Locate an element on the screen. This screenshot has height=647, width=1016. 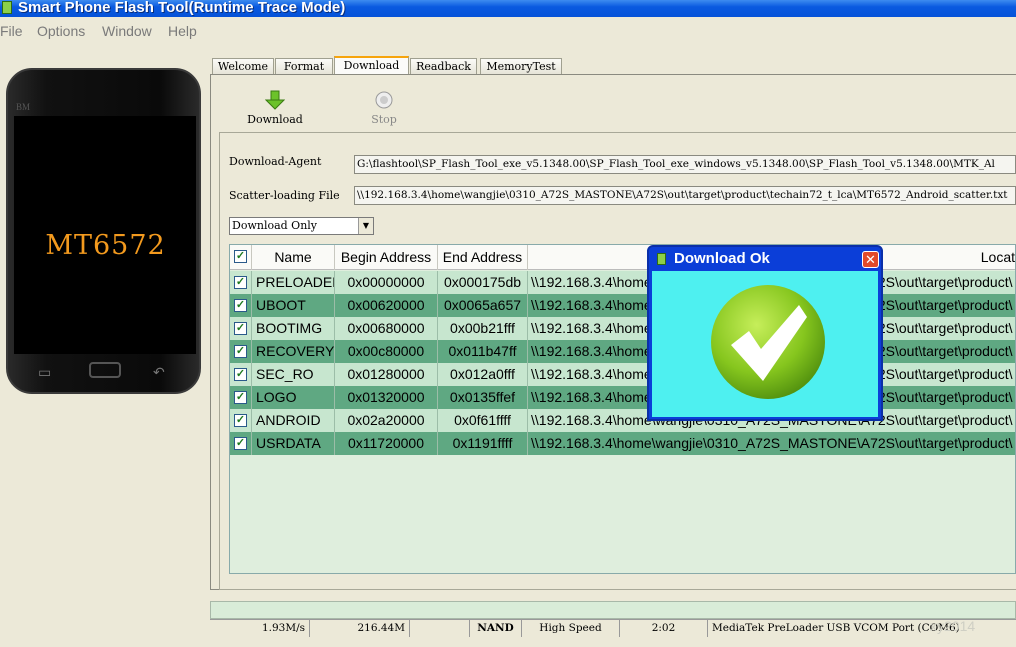
cell-end-address: 0x00b21fff is located at coordinates (483, 328).